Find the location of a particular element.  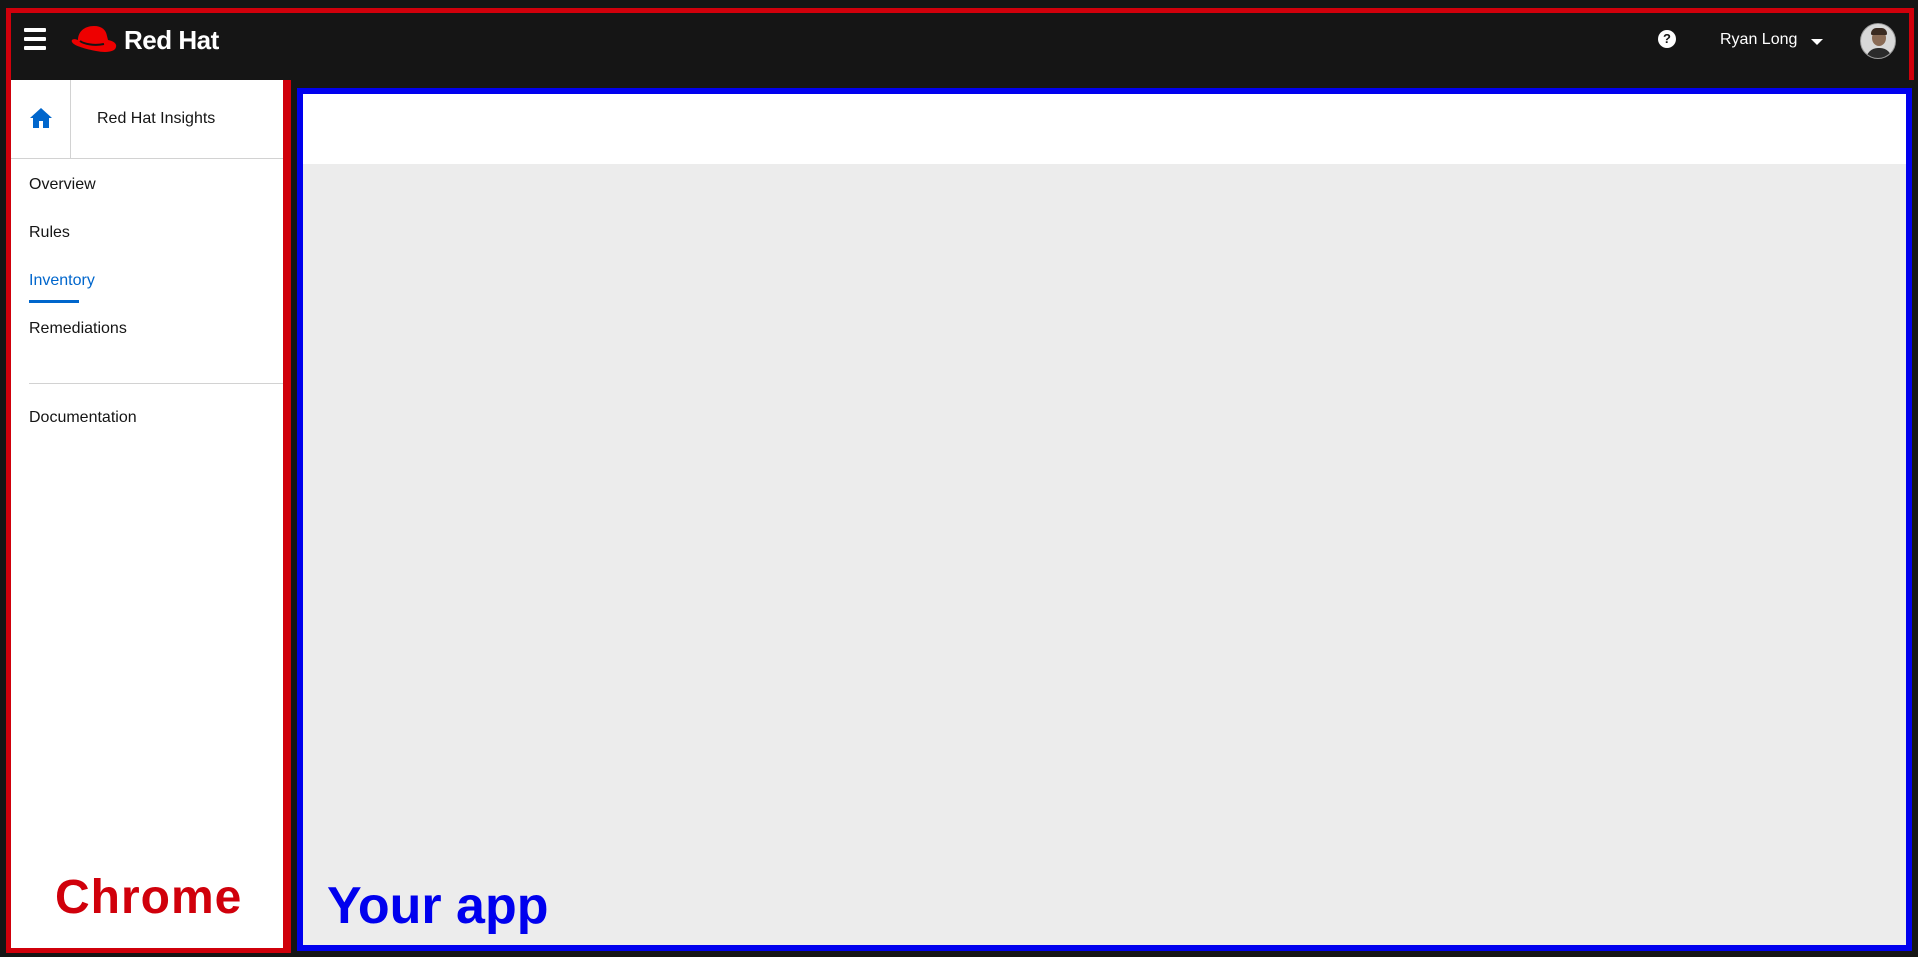

user-menu-toggle: Ryan Long is located at coordinates (1772, 40).